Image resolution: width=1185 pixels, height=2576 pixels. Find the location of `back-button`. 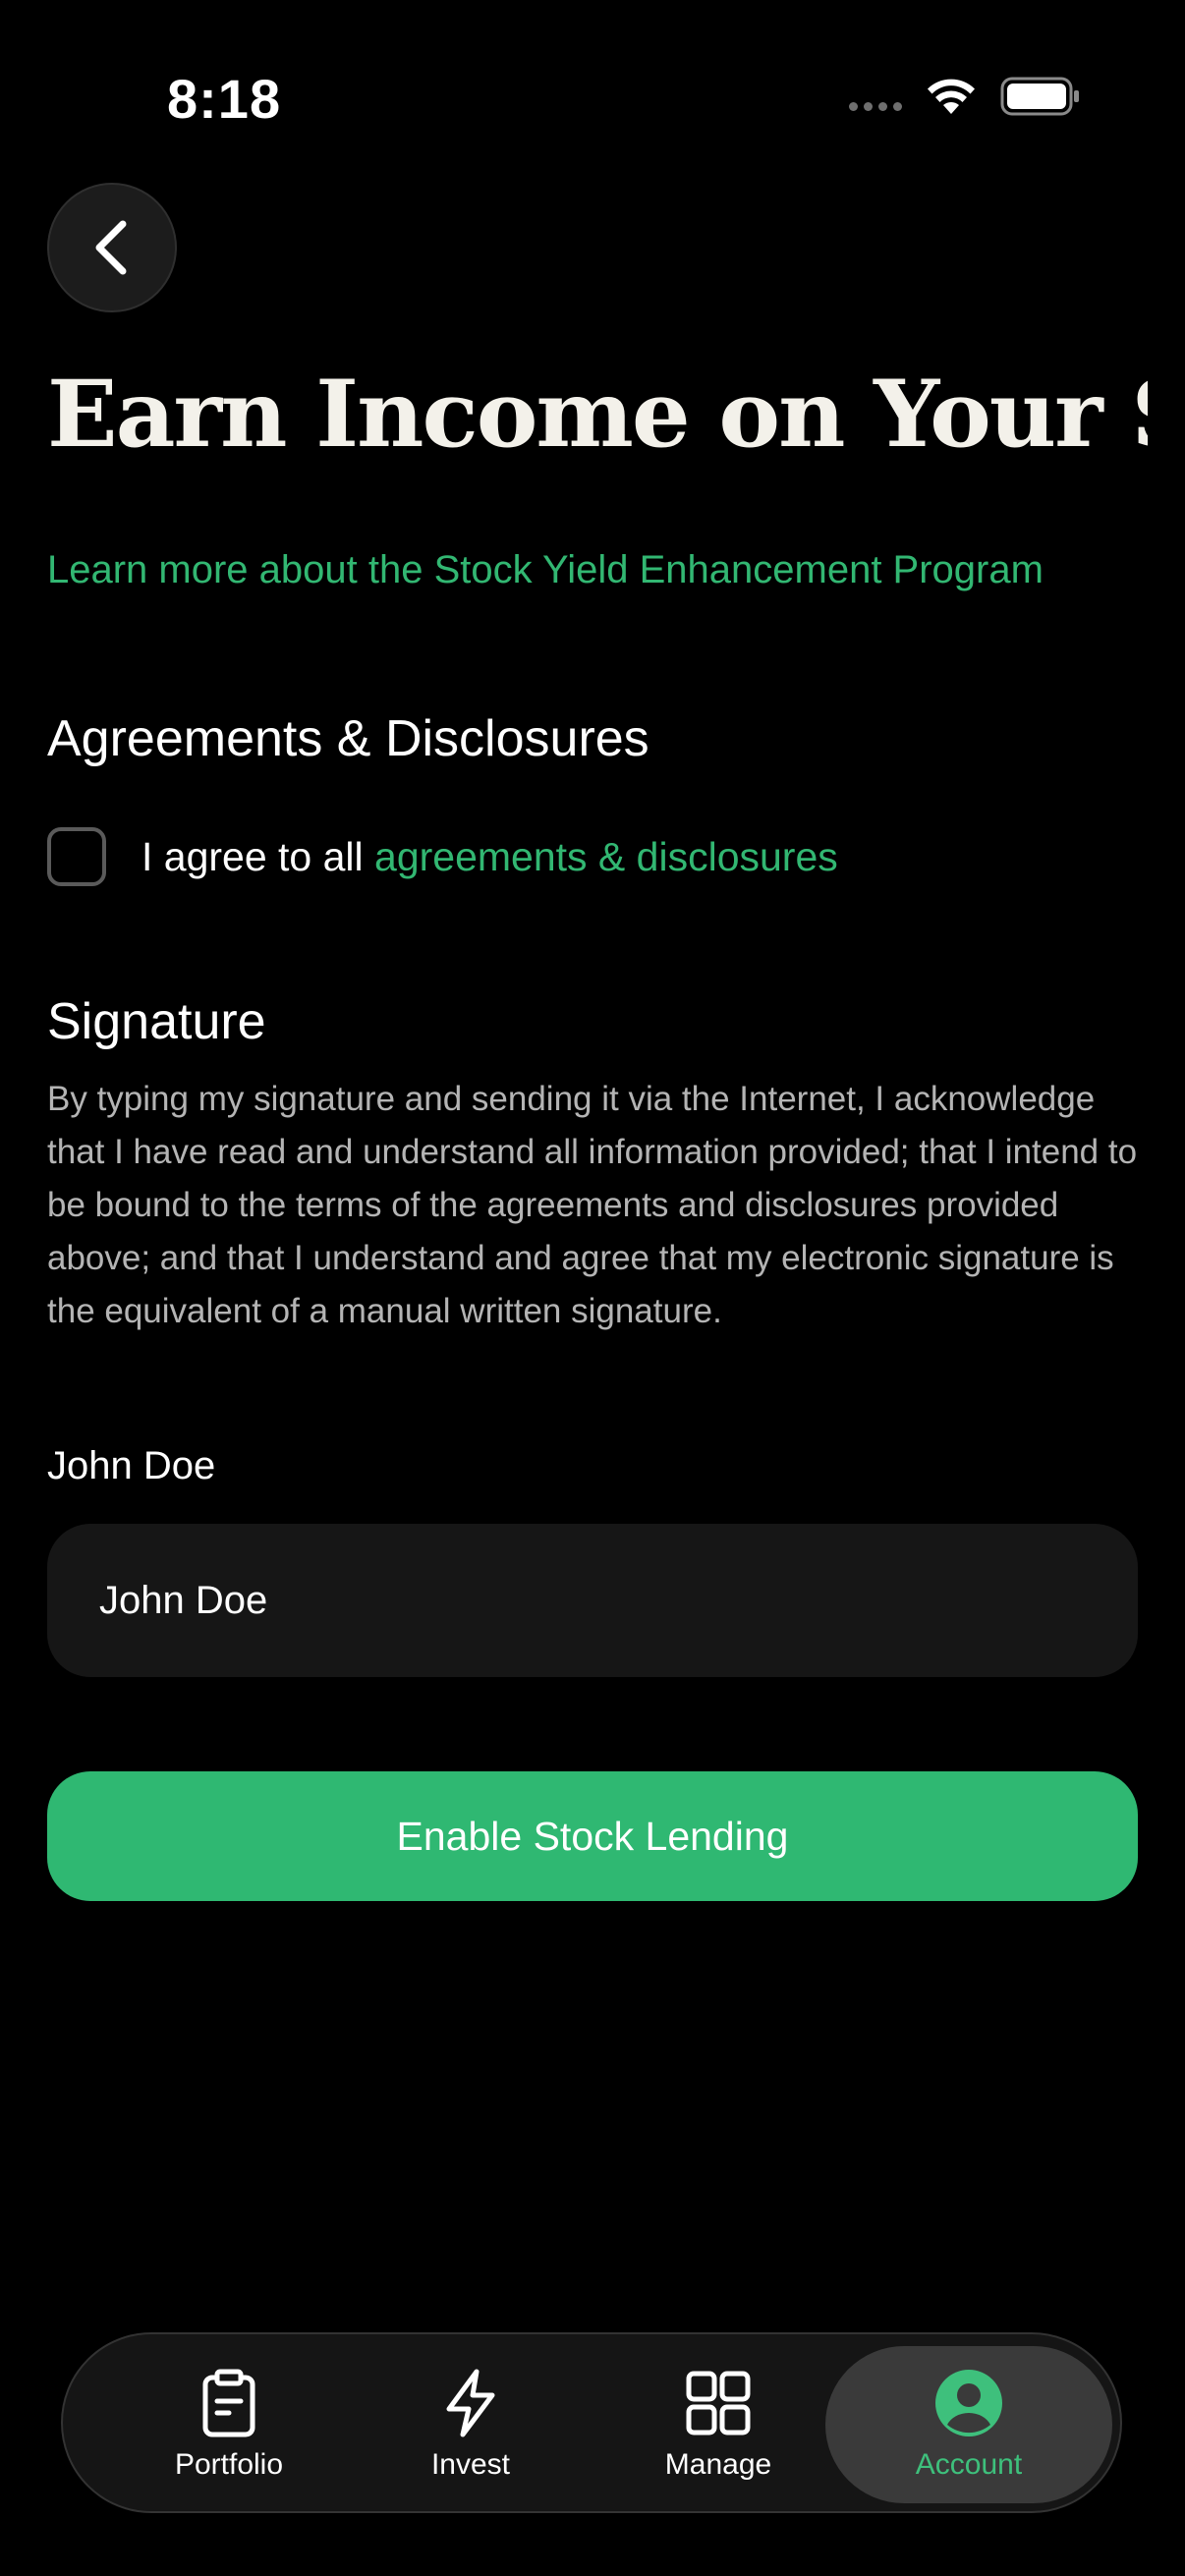

back-button is located at coordinates (112, 247).